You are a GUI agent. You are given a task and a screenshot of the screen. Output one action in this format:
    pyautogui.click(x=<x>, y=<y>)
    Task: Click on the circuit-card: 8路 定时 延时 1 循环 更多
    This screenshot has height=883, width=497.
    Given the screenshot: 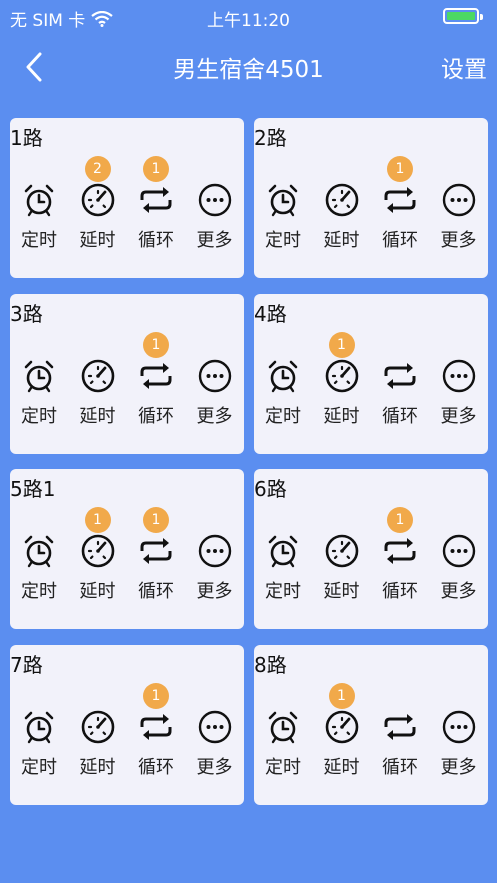 What is the action you would take?
    pyautogui.click(x=371, y=724)
    